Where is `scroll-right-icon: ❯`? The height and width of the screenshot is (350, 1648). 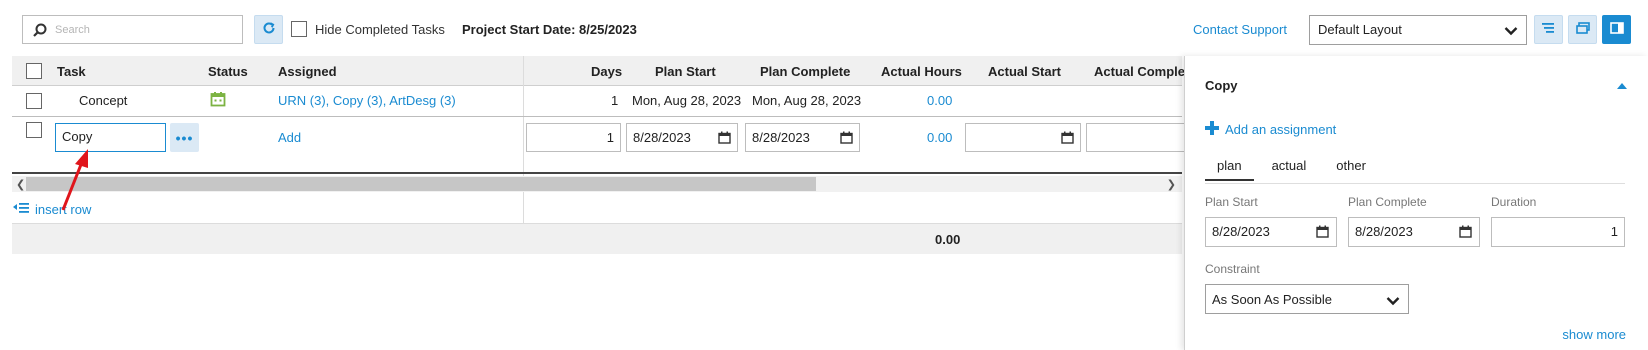
scroll-right-icon: ❯ is located at coordinates (1171, 184).